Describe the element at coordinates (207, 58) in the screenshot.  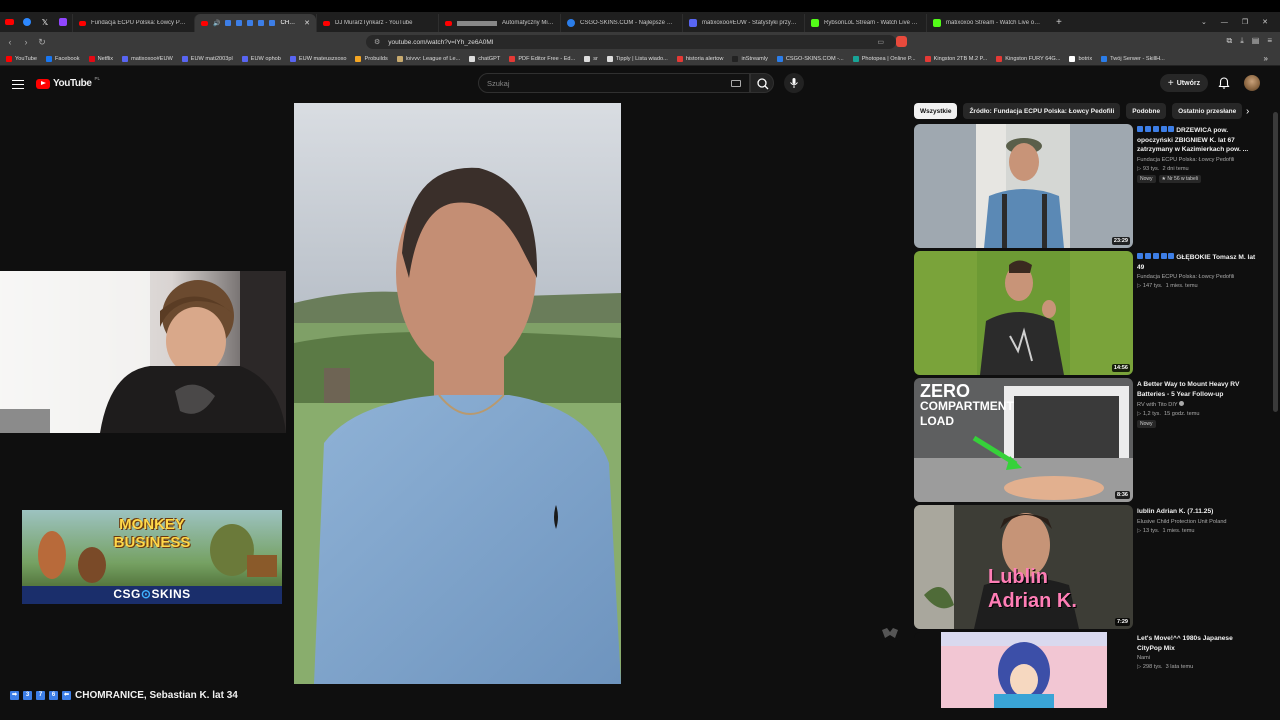
I see `bookmark-item: EUW mati2003pl` at that location.